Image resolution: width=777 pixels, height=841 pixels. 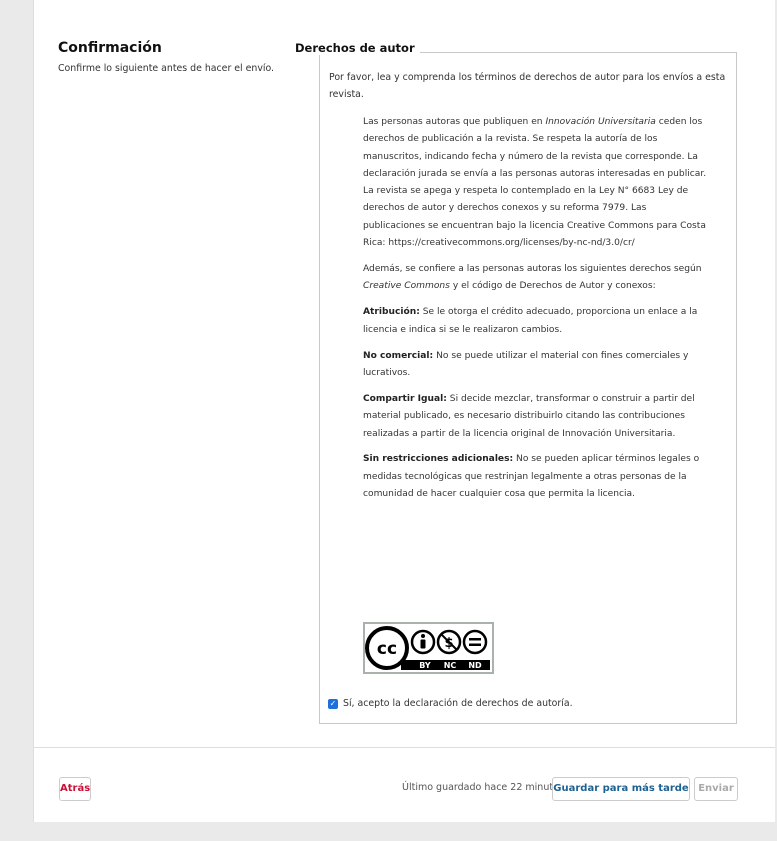 I want to click on save-for-later-button: Guardar para más tarde, so click(x=621, y=789).